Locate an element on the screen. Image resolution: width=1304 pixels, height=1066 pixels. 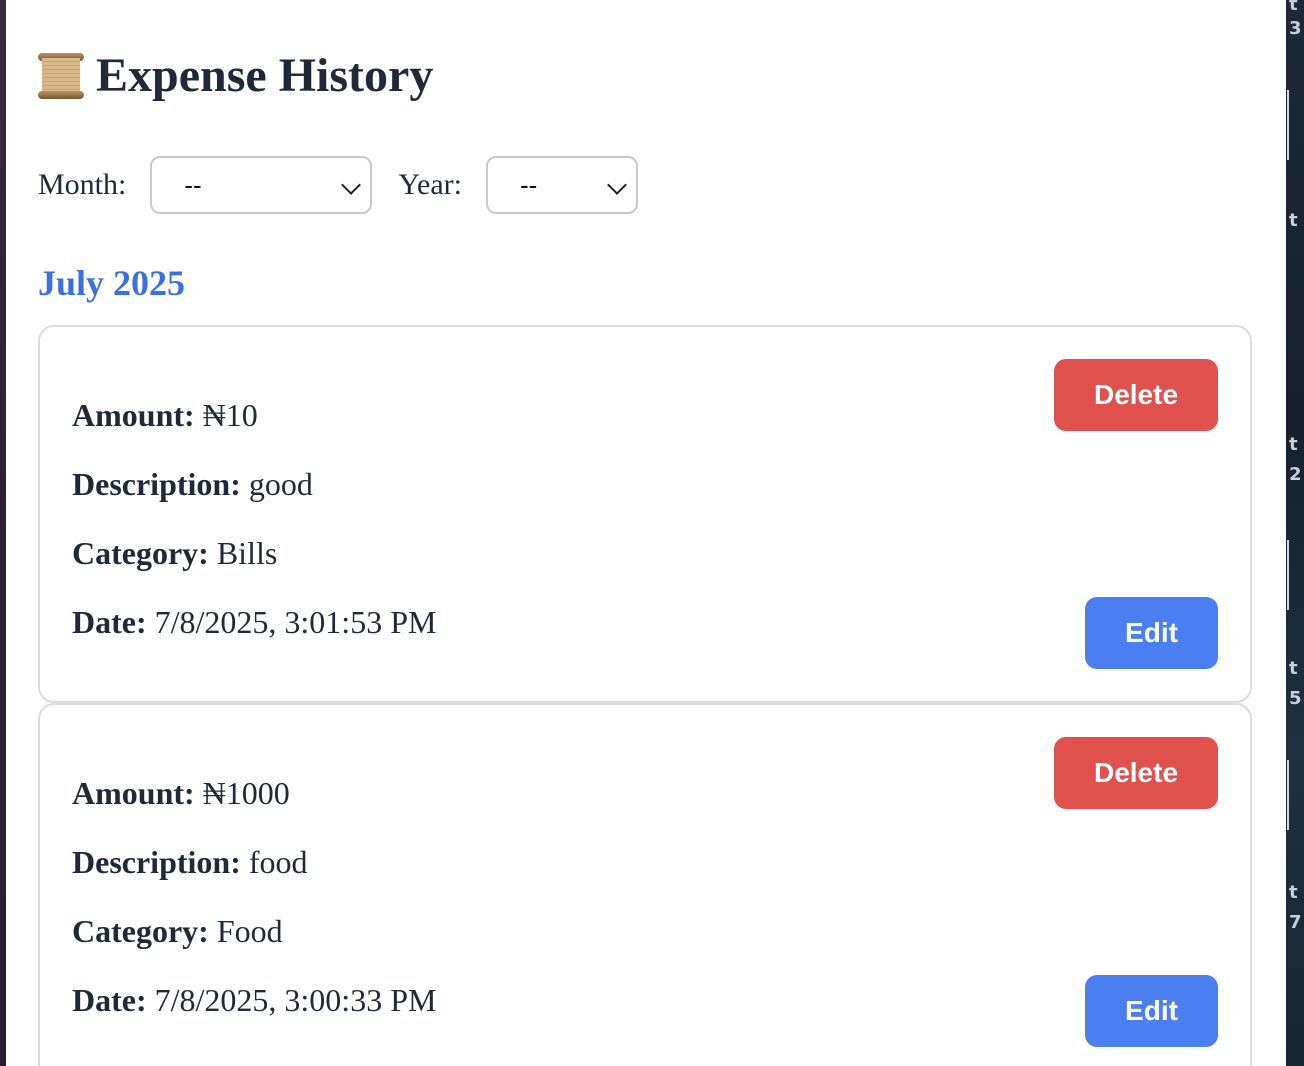
expense-description: Description: food is located at coordinates (190, 862).